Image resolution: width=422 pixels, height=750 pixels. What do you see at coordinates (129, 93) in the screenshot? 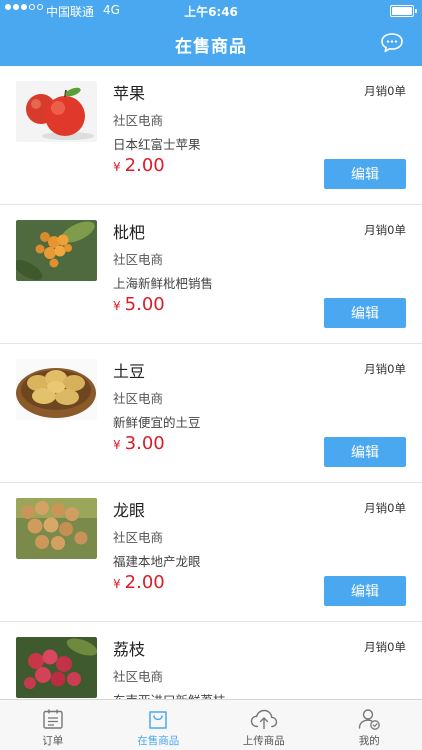
I see `product-name: 苹果` at bounding box center [129, 93].